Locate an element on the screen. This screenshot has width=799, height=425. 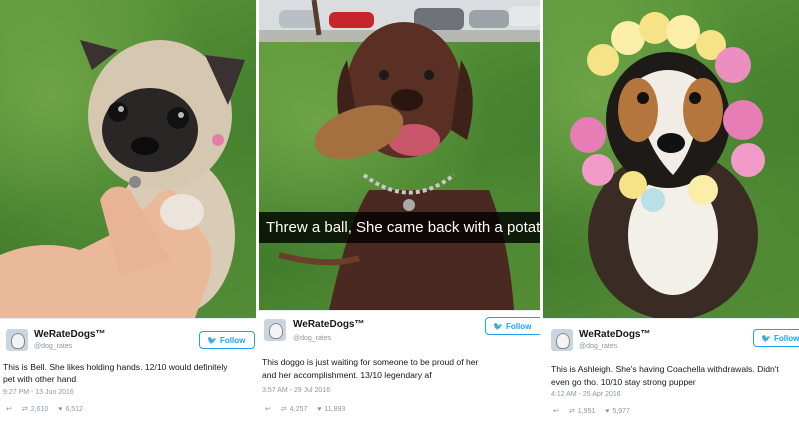
tweet-actions: ↩ ⇄ 2,610 ♥ 6,512 is located at coordinates (44, 409).